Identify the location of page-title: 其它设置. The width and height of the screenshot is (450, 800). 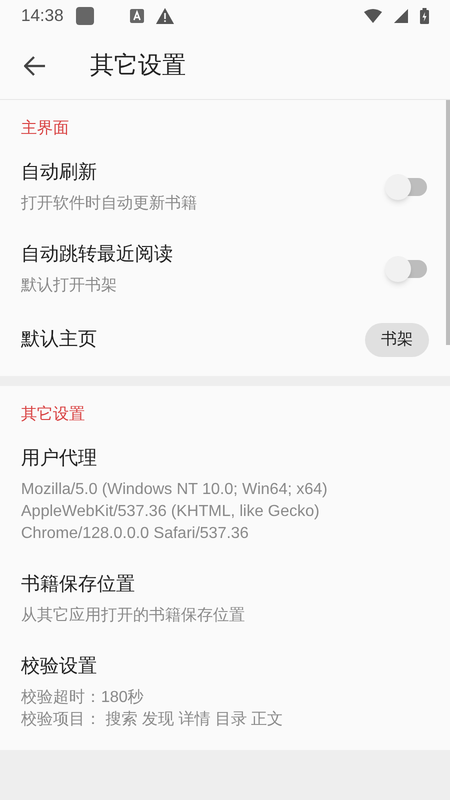
(138, 65).